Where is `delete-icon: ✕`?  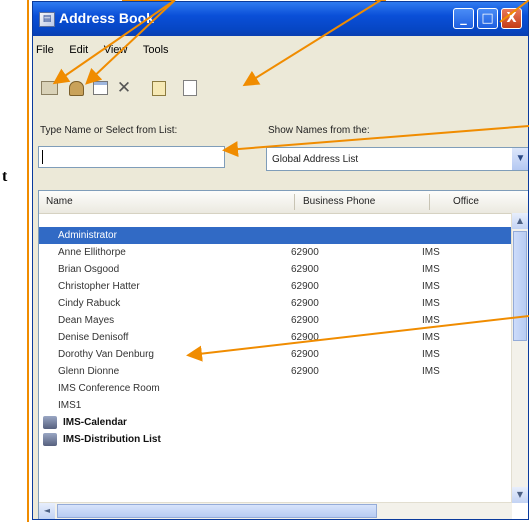 delete-icon: ✕ is located at coordinates (124, 87).